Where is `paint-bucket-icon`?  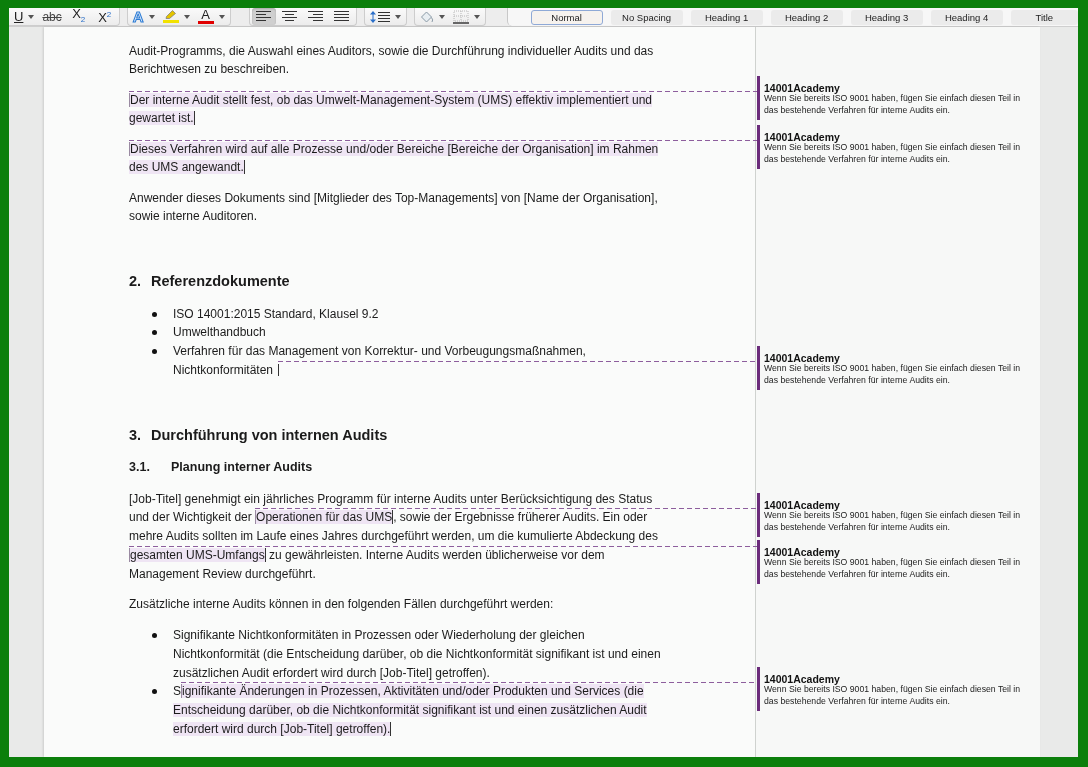
paint-bucket-icon is located at coordinates (426, 16).